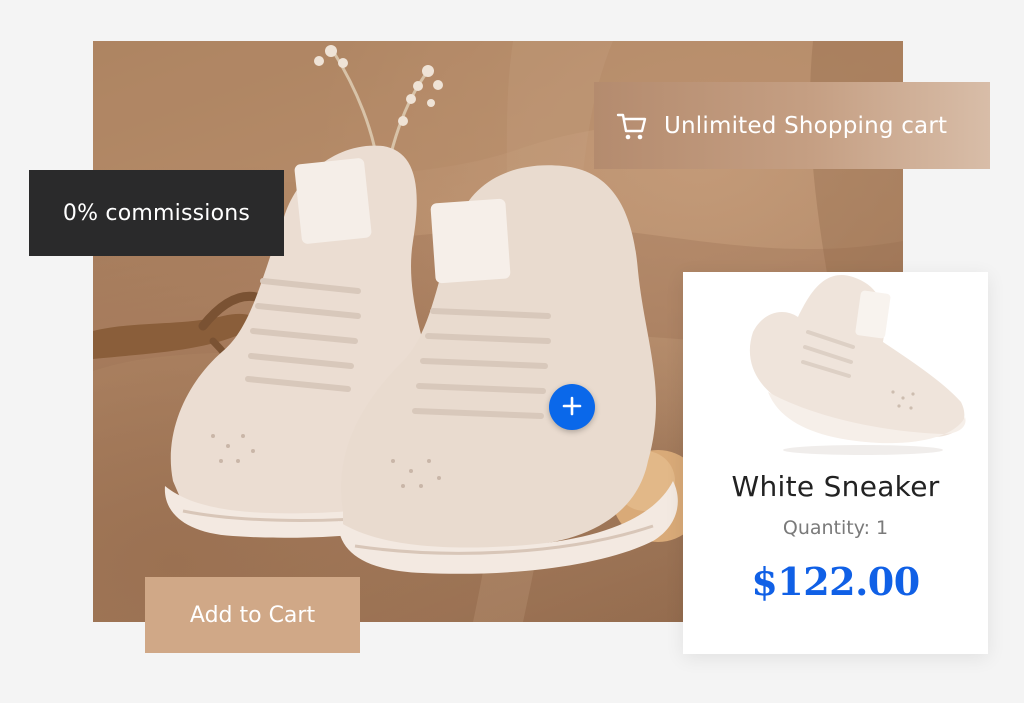 Image resolution: width=1024 pixels, height=703 pixels. What do you see at coordinates (835, 581) in the screenshot?
I see `product-price: $122.00` at bounding box center [835, 581].